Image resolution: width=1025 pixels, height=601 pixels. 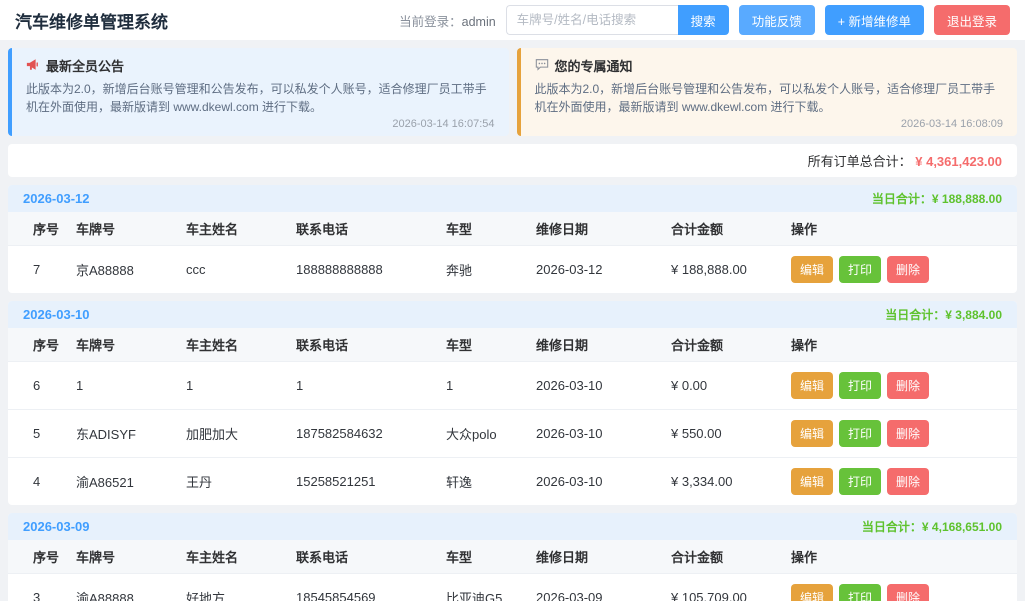 What do you see at coordinates (723, 587) in the screenshot?
I see `cell-amount: ¥ 105,709.00` at bounding box center [723, 587].